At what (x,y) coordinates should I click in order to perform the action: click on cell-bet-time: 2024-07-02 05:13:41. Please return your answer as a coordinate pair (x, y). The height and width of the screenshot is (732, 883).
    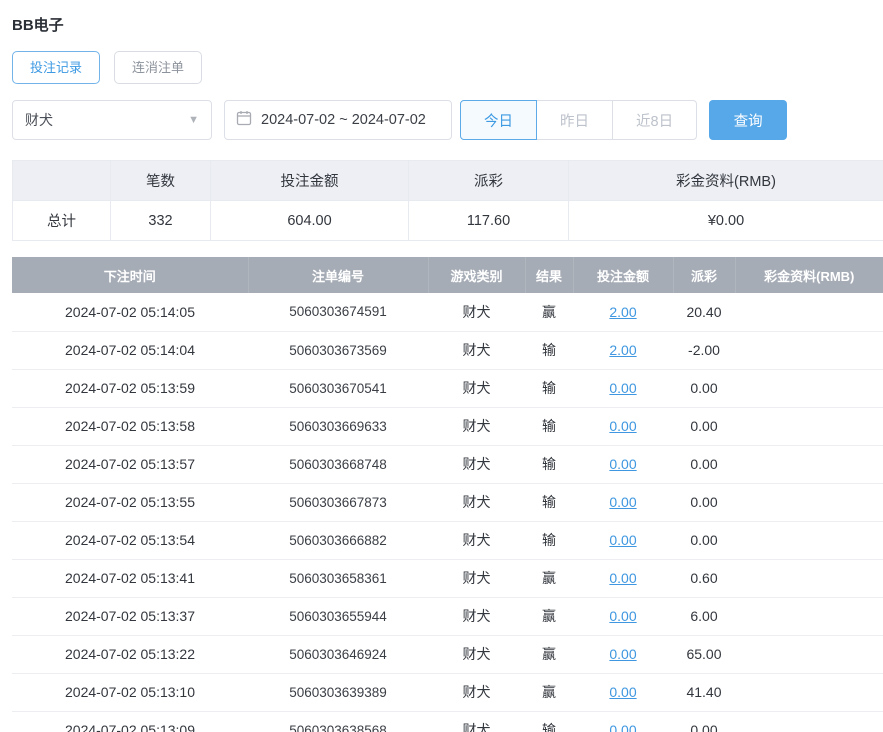
    Looking at the image, I should click on (130, 578).